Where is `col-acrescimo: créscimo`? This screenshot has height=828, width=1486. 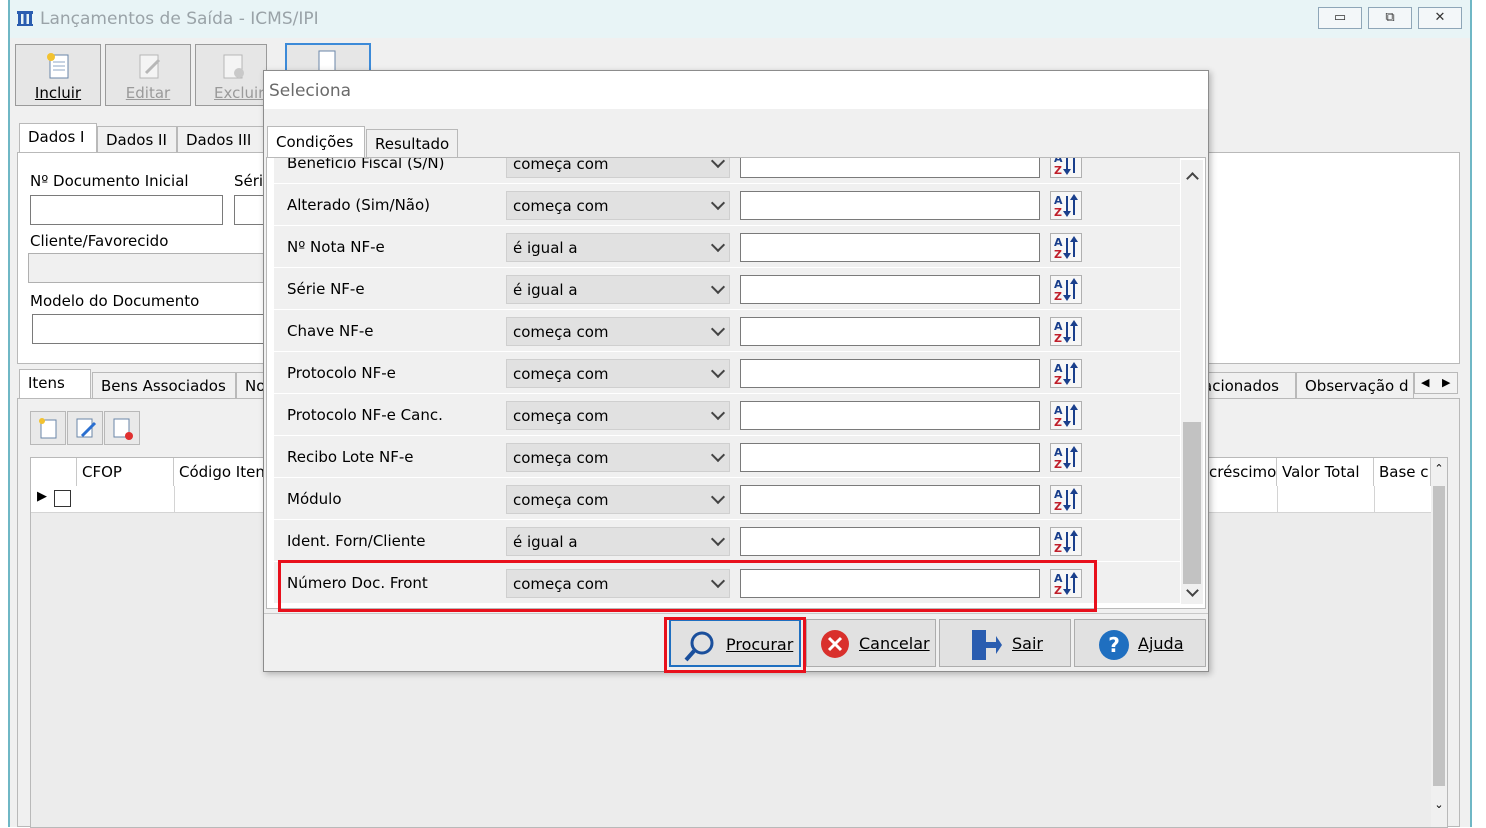
col-acrescimo: créscimo is located at coordinates (1243, 472).